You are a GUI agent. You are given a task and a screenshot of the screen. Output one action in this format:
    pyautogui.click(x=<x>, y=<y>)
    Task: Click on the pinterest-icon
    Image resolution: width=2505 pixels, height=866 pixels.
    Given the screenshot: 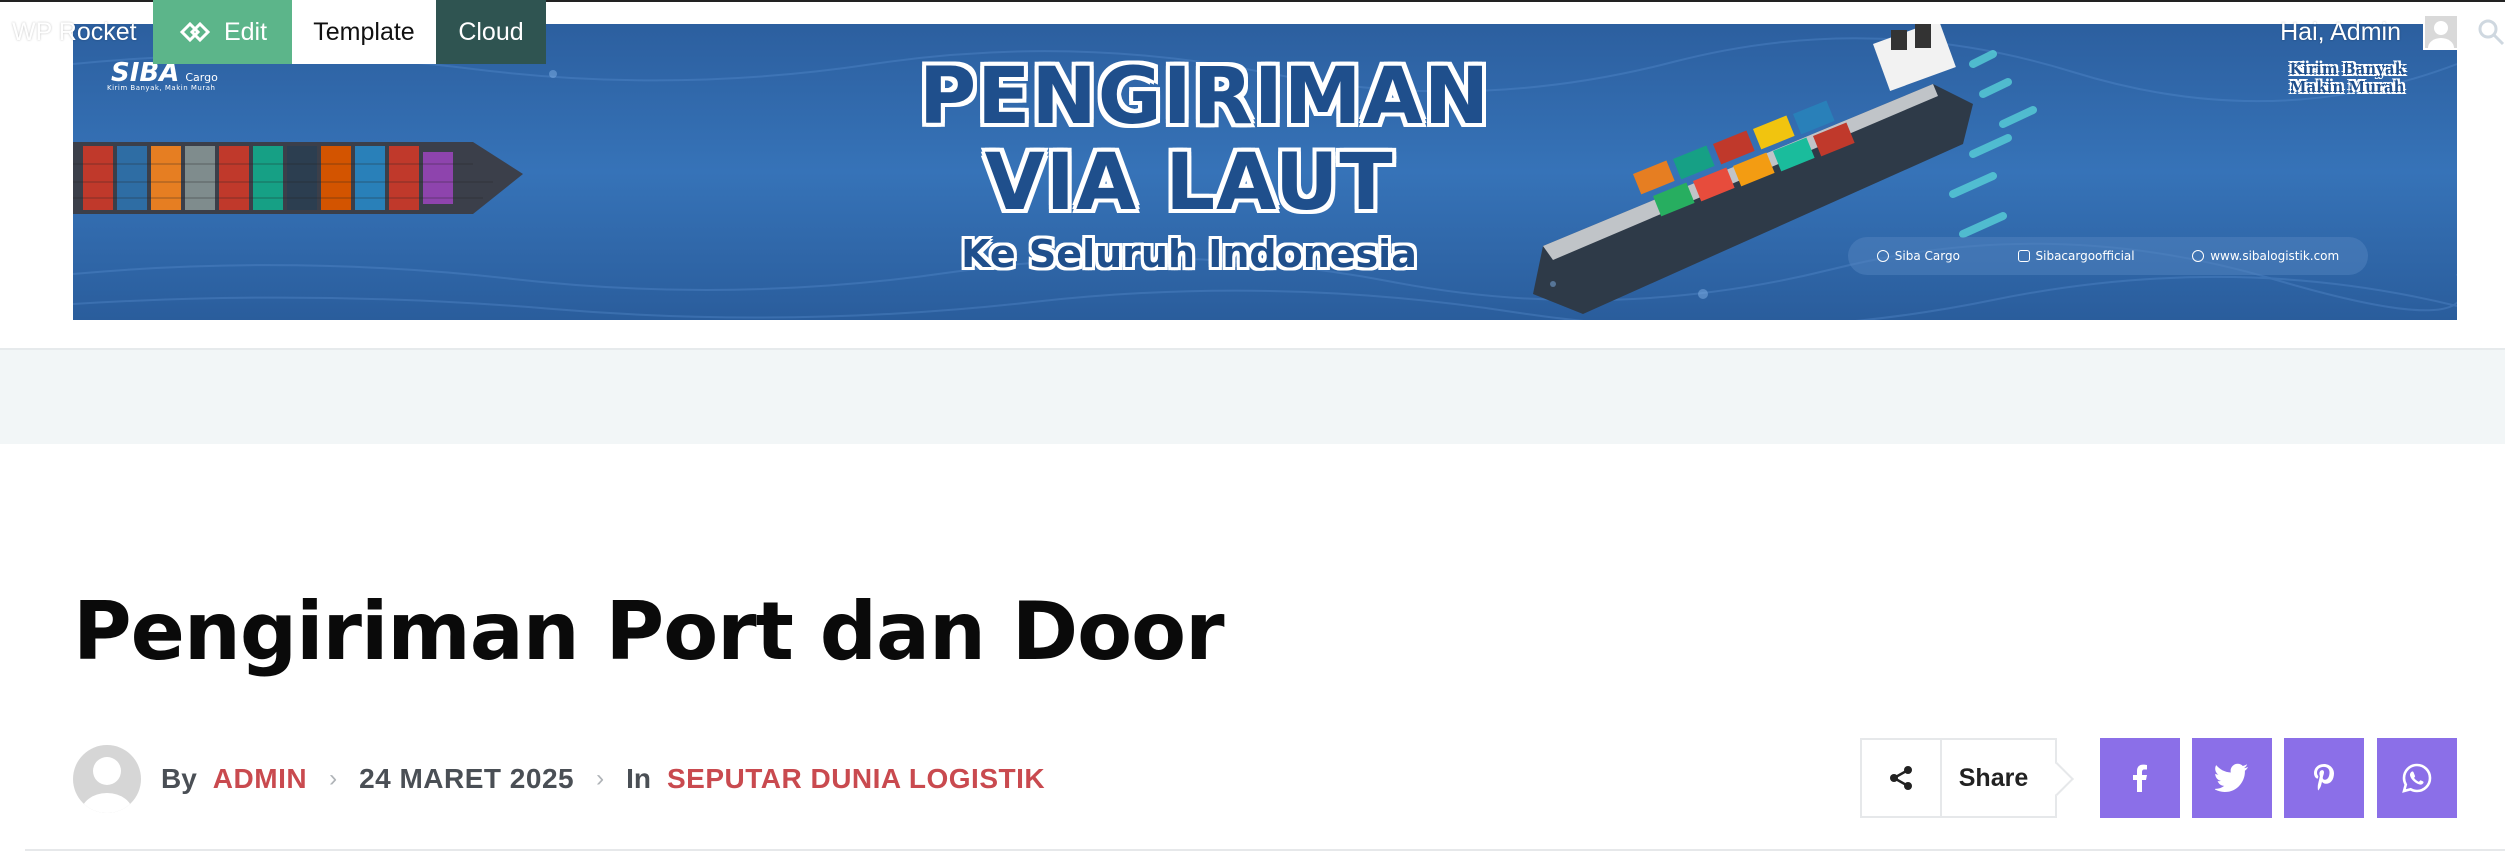 What is the action you would take?
    pyautogui.click(x=2324, y=777)
    